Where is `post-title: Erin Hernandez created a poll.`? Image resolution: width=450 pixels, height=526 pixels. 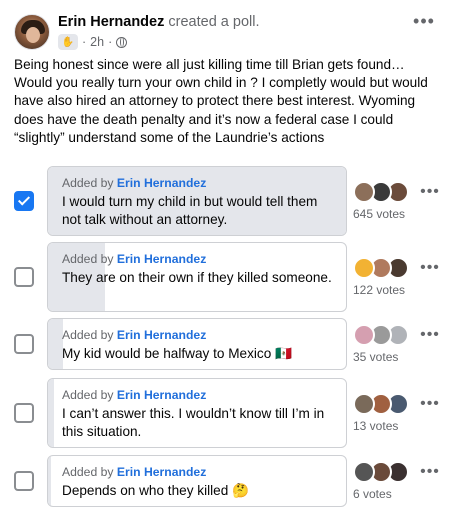
post-title: Erin Hernandez created a poll. is located at coordinates (158, 22).